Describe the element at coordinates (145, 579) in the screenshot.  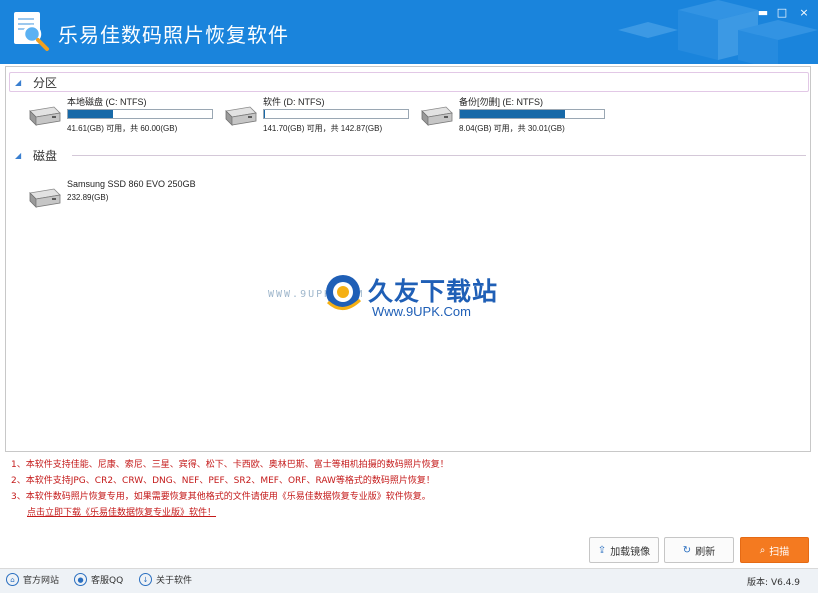
I see `info-icon: ↓` at that location.